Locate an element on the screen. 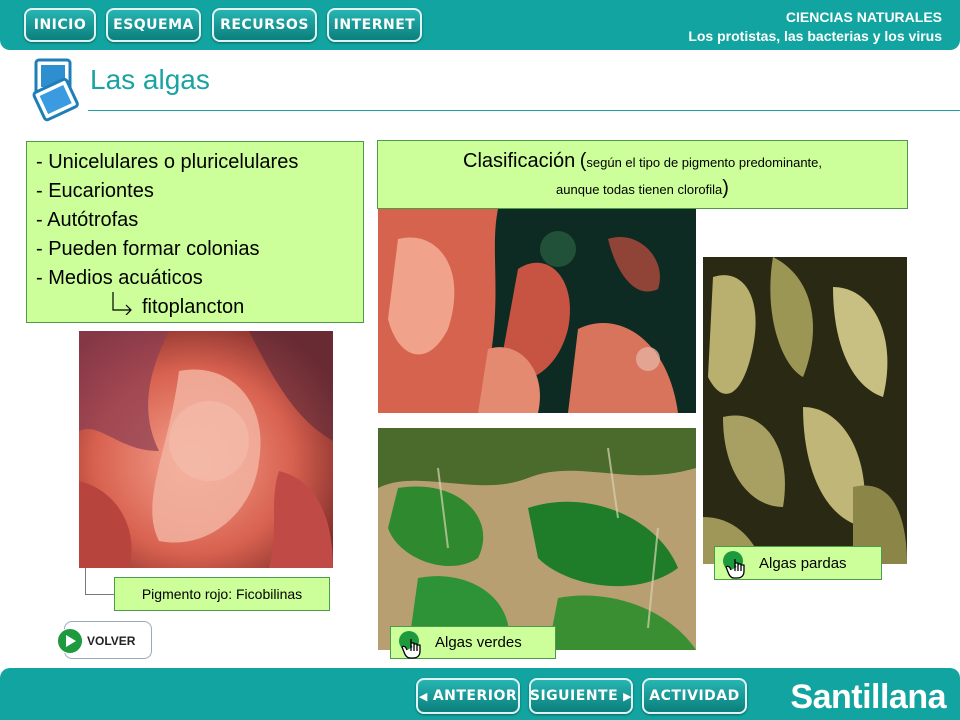  green-algae-label: Algas verdes is located at coordinates (473, 642).